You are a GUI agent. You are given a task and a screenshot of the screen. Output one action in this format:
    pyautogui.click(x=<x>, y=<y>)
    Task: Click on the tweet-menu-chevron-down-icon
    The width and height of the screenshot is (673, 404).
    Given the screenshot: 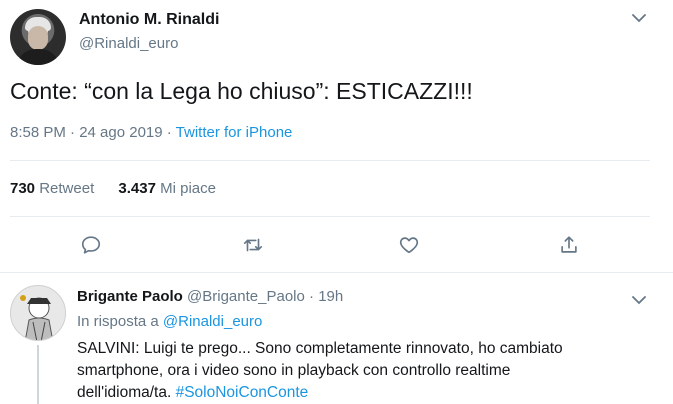 What is the action you would take?
    pyautogui.click(x=639, y=18)
    